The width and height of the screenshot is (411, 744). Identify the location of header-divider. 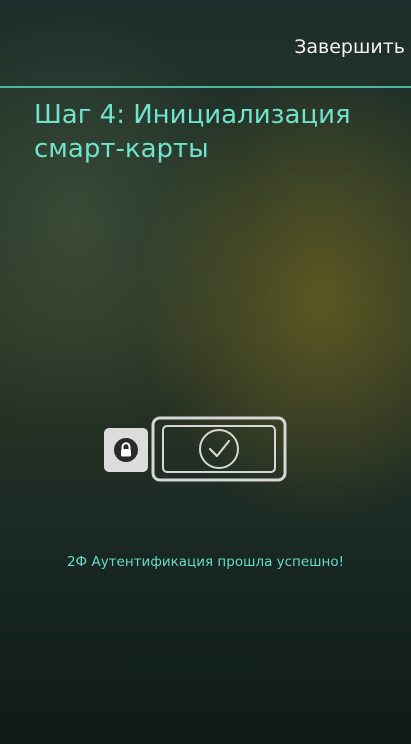
(205, 87).